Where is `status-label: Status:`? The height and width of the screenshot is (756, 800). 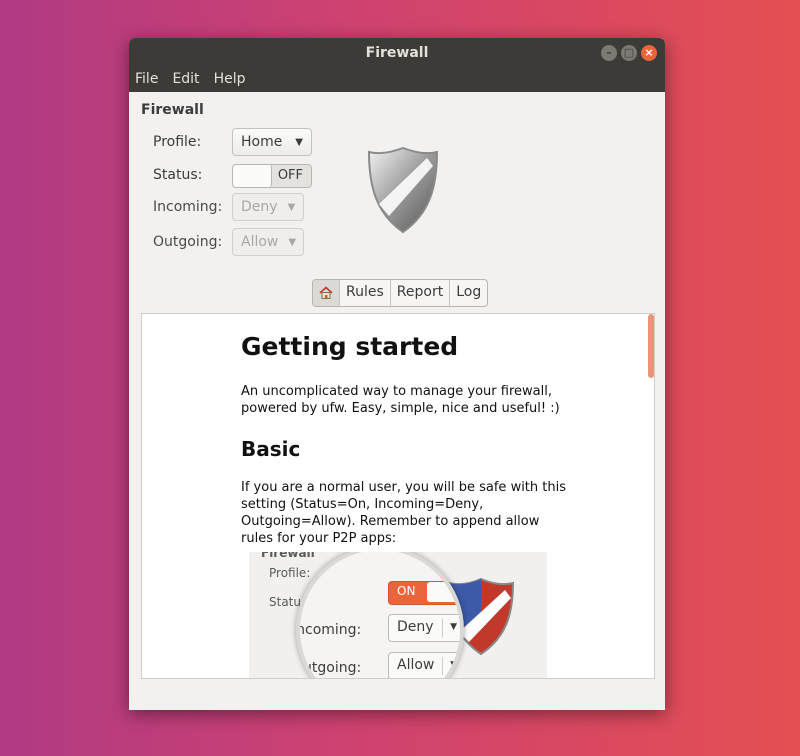 status-label: Status: is located at coordinates (178, 175).